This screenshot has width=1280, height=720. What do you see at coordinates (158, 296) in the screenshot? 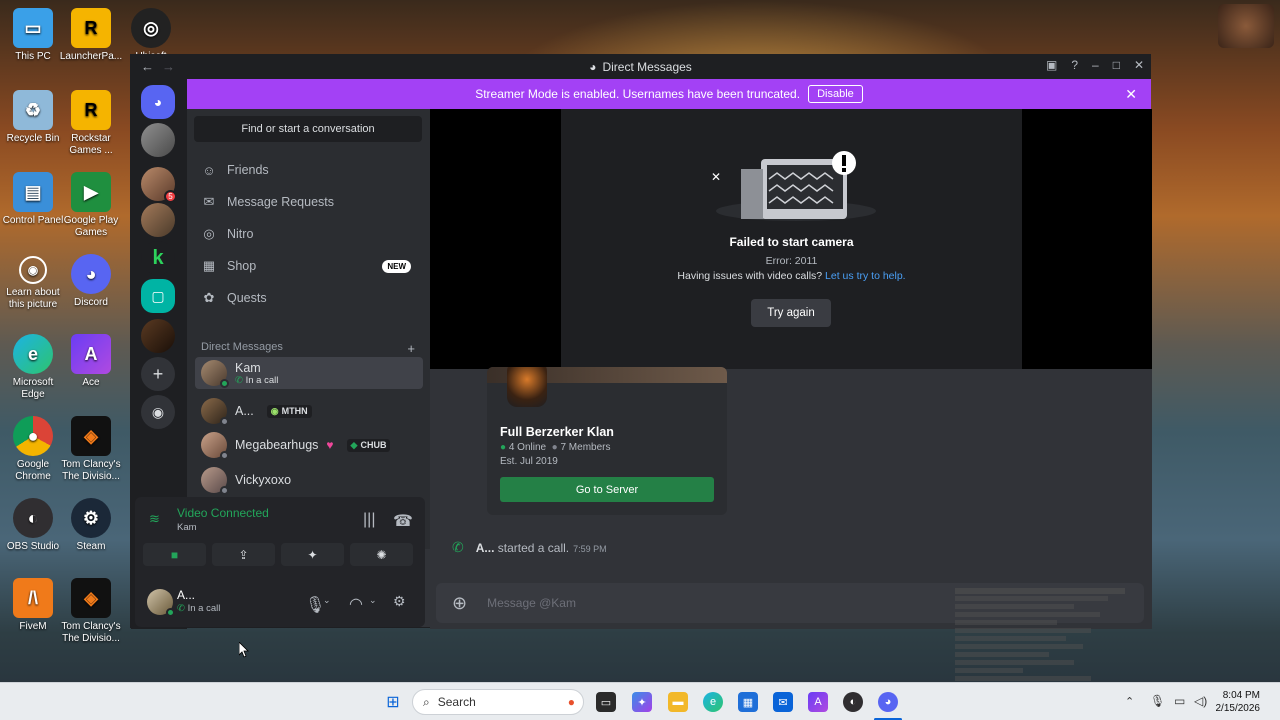
I see `server-icon: ▢` at bounding box center [158, 296].